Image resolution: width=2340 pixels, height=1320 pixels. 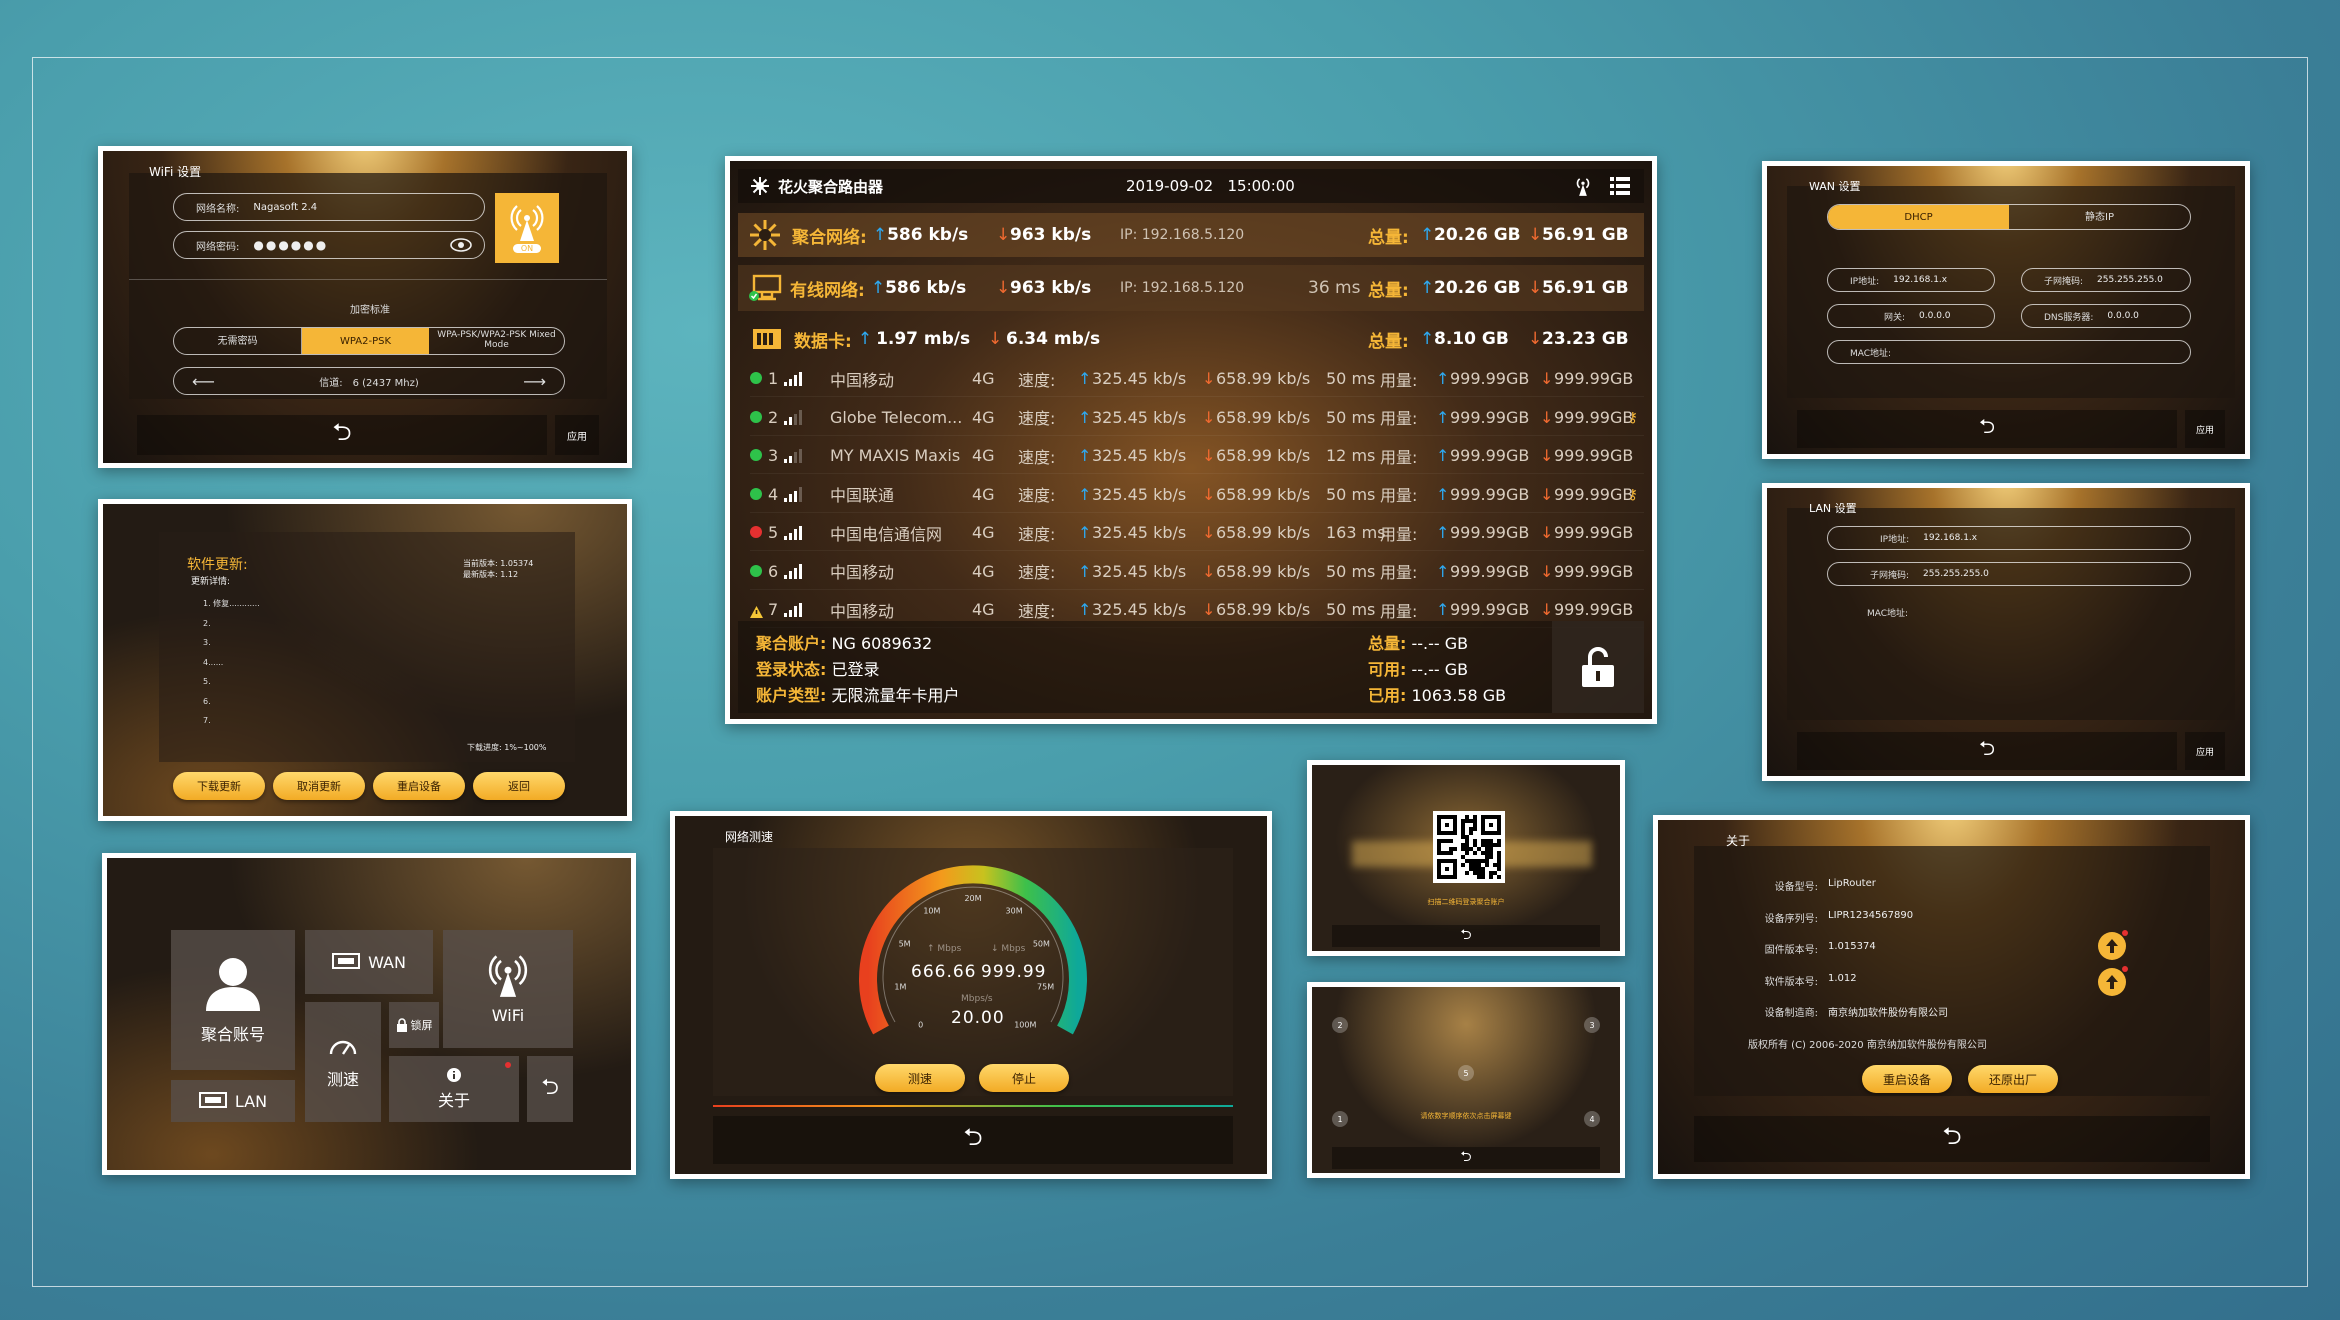 I want to click on wan-back-bar: ⮌, so click(x=1987, y=429).